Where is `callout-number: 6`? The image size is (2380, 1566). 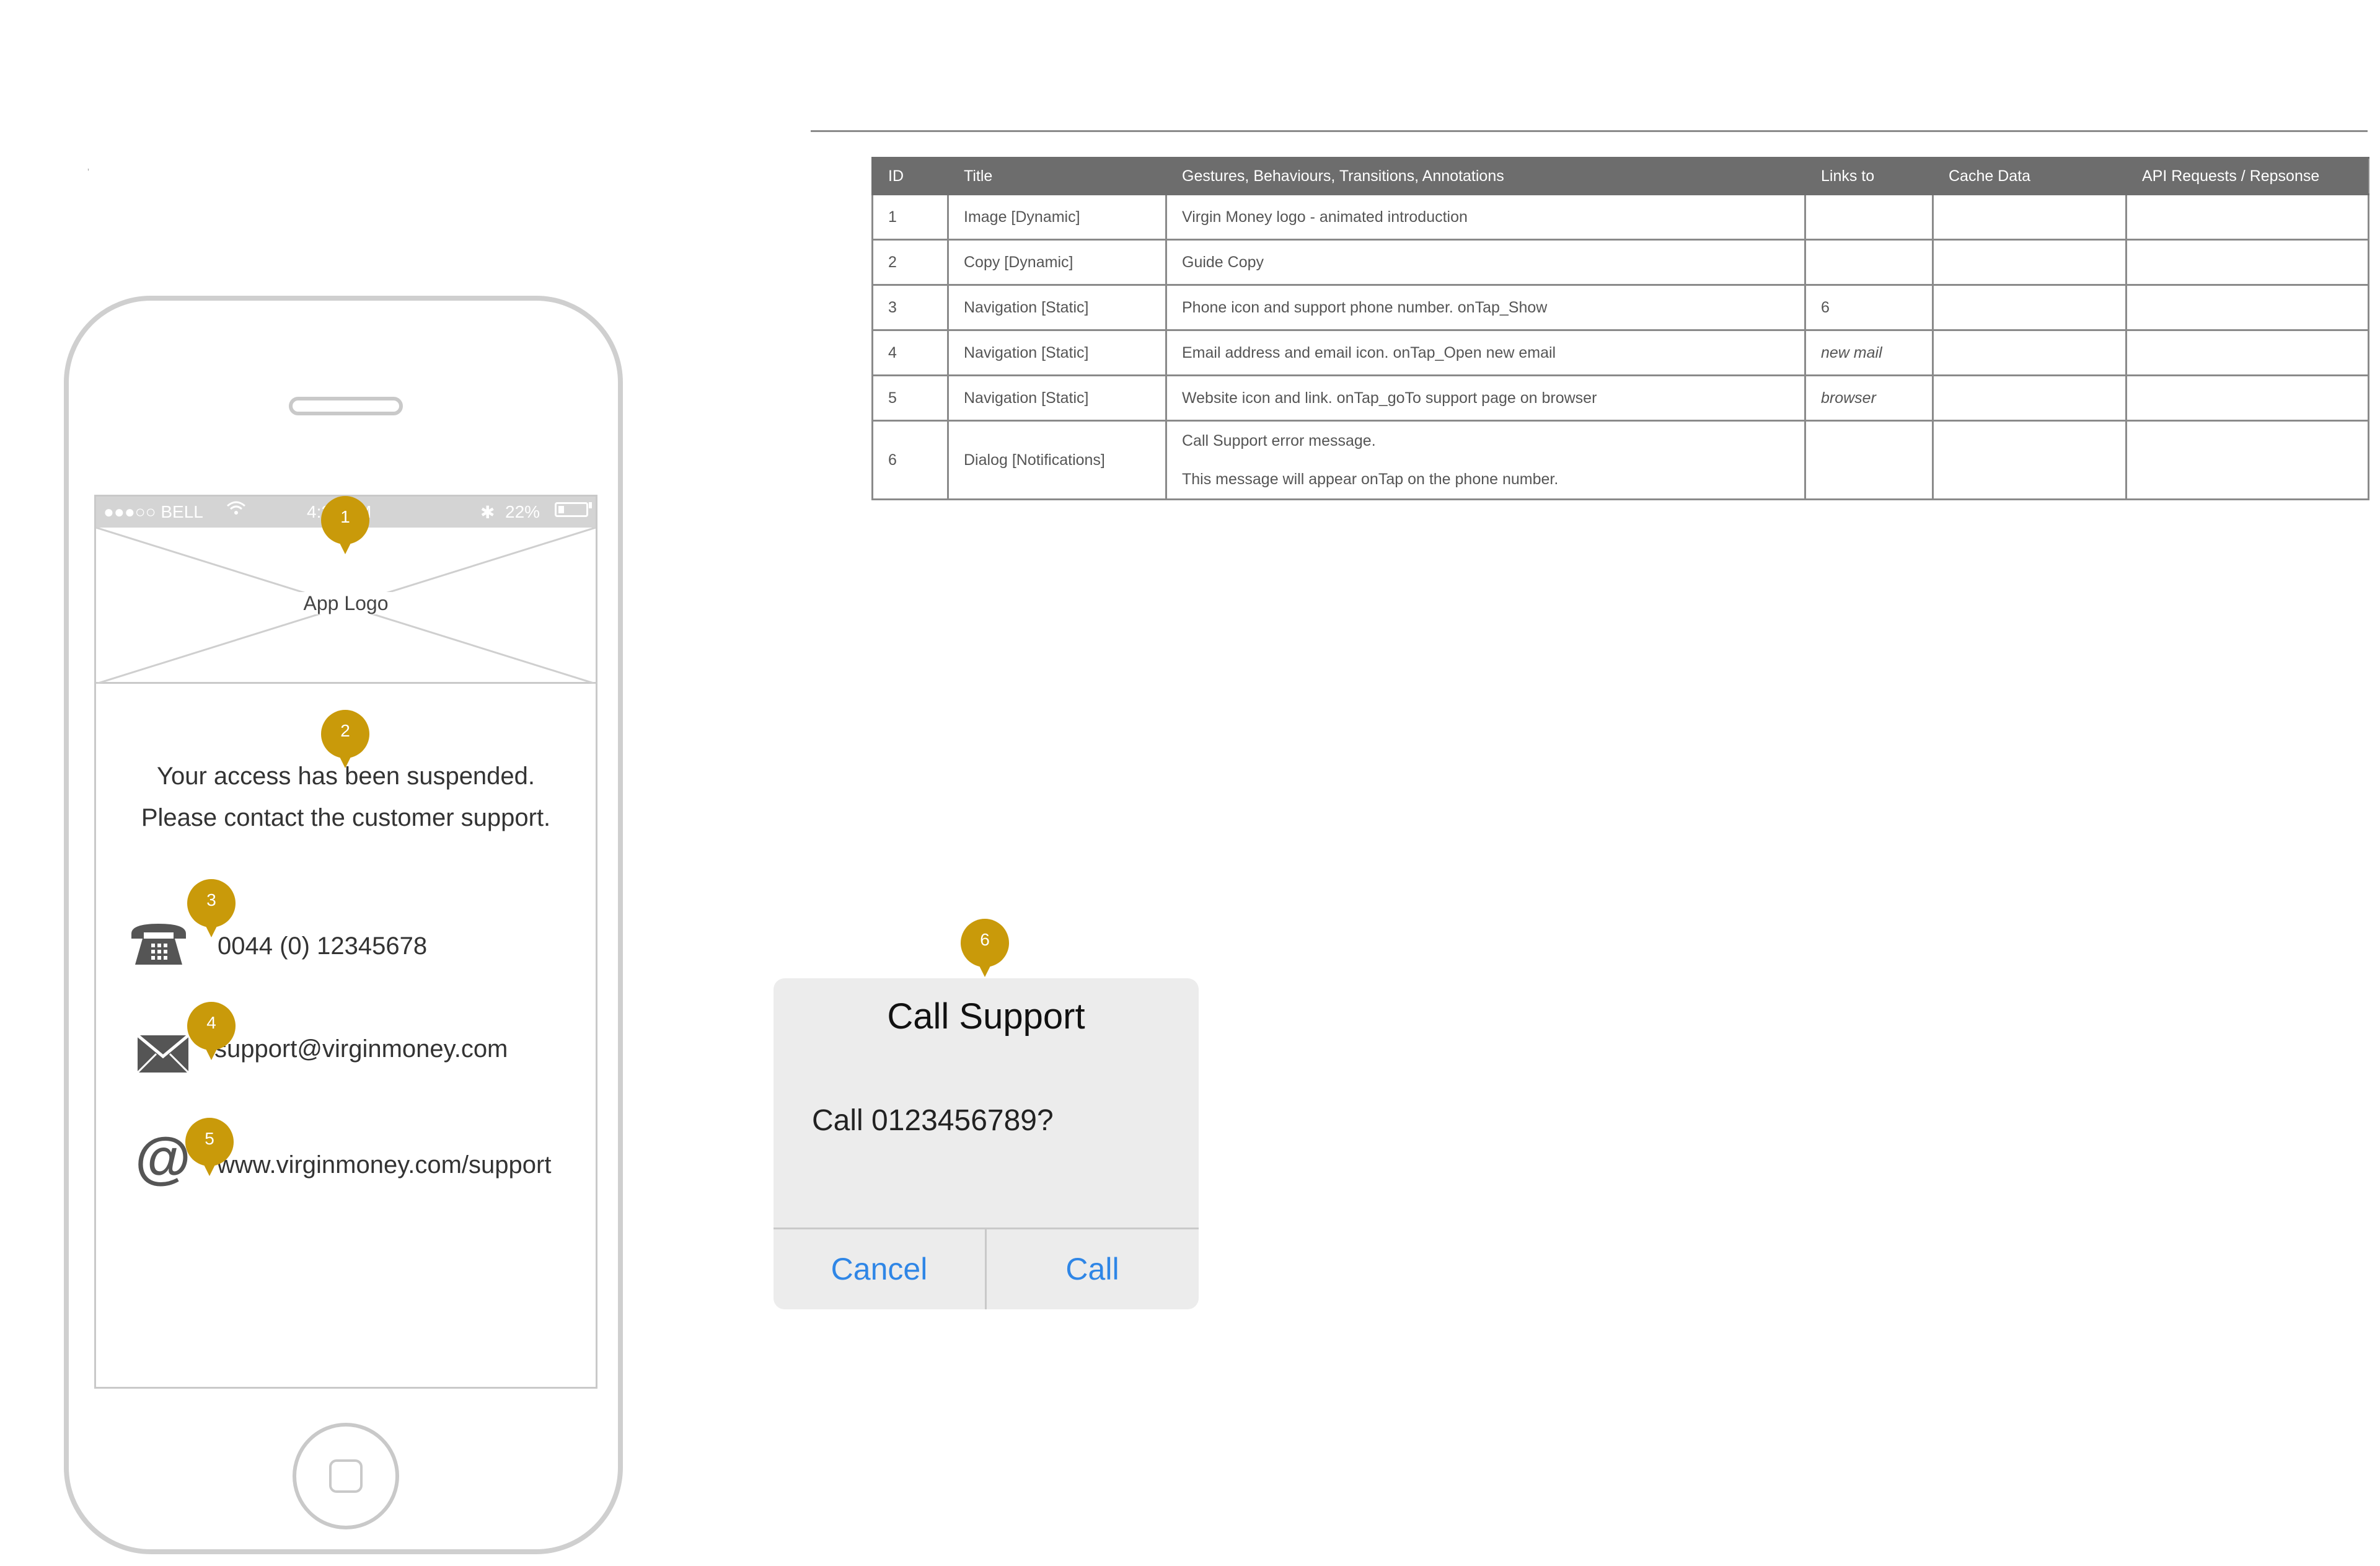
callout-number: 6 is located at coordinates (985, 939).